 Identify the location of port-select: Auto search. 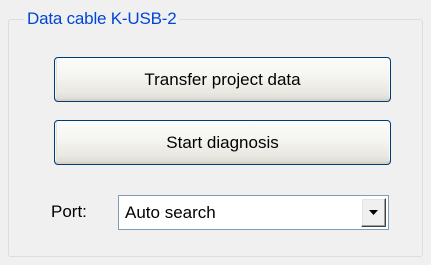
(253, 212).